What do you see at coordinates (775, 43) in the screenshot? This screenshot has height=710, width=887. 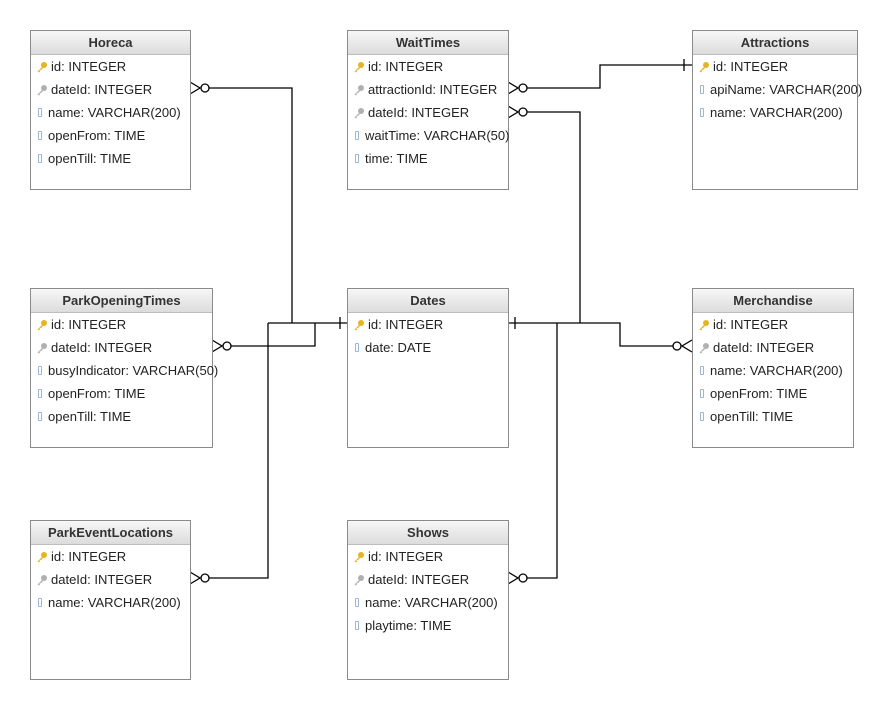 I see `table-title: Attractions` at bounding box center [775, 43].